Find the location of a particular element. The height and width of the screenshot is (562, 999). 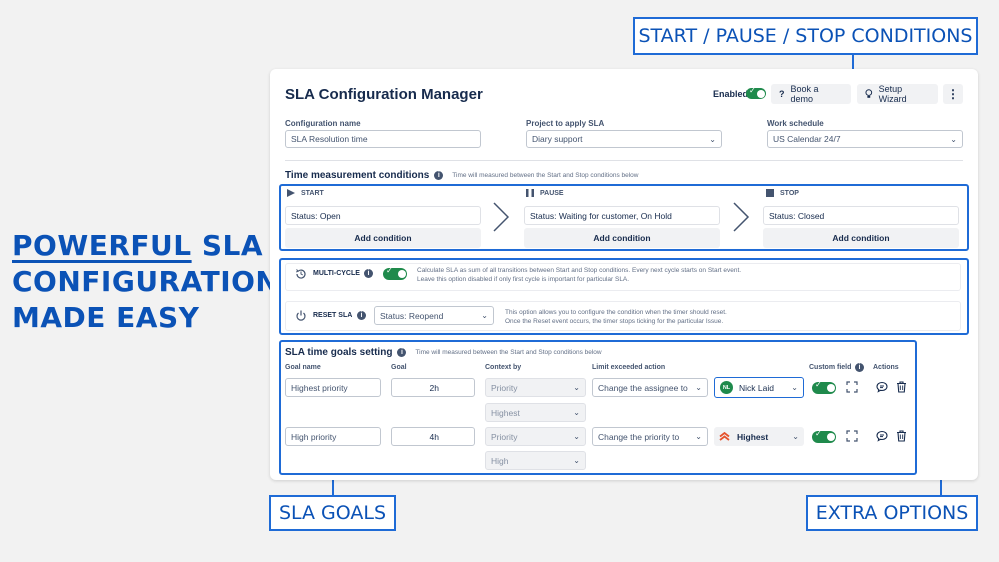

project-select: Diary support ⌄ is located at coordinates (624, 139).